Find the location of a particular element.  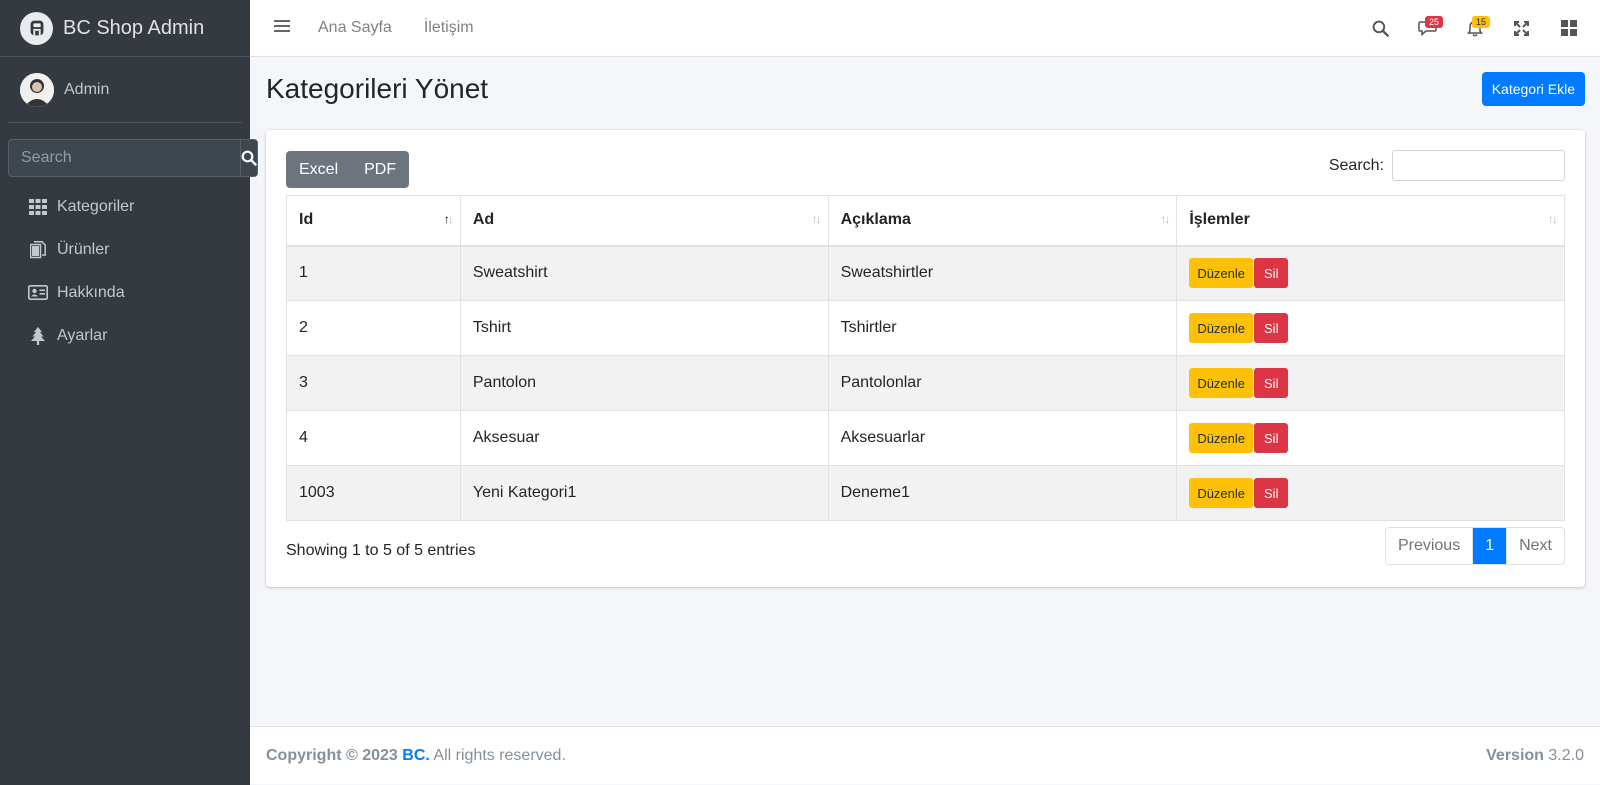

rights-text: All rights reserved. is located at coordinates (499, 755).